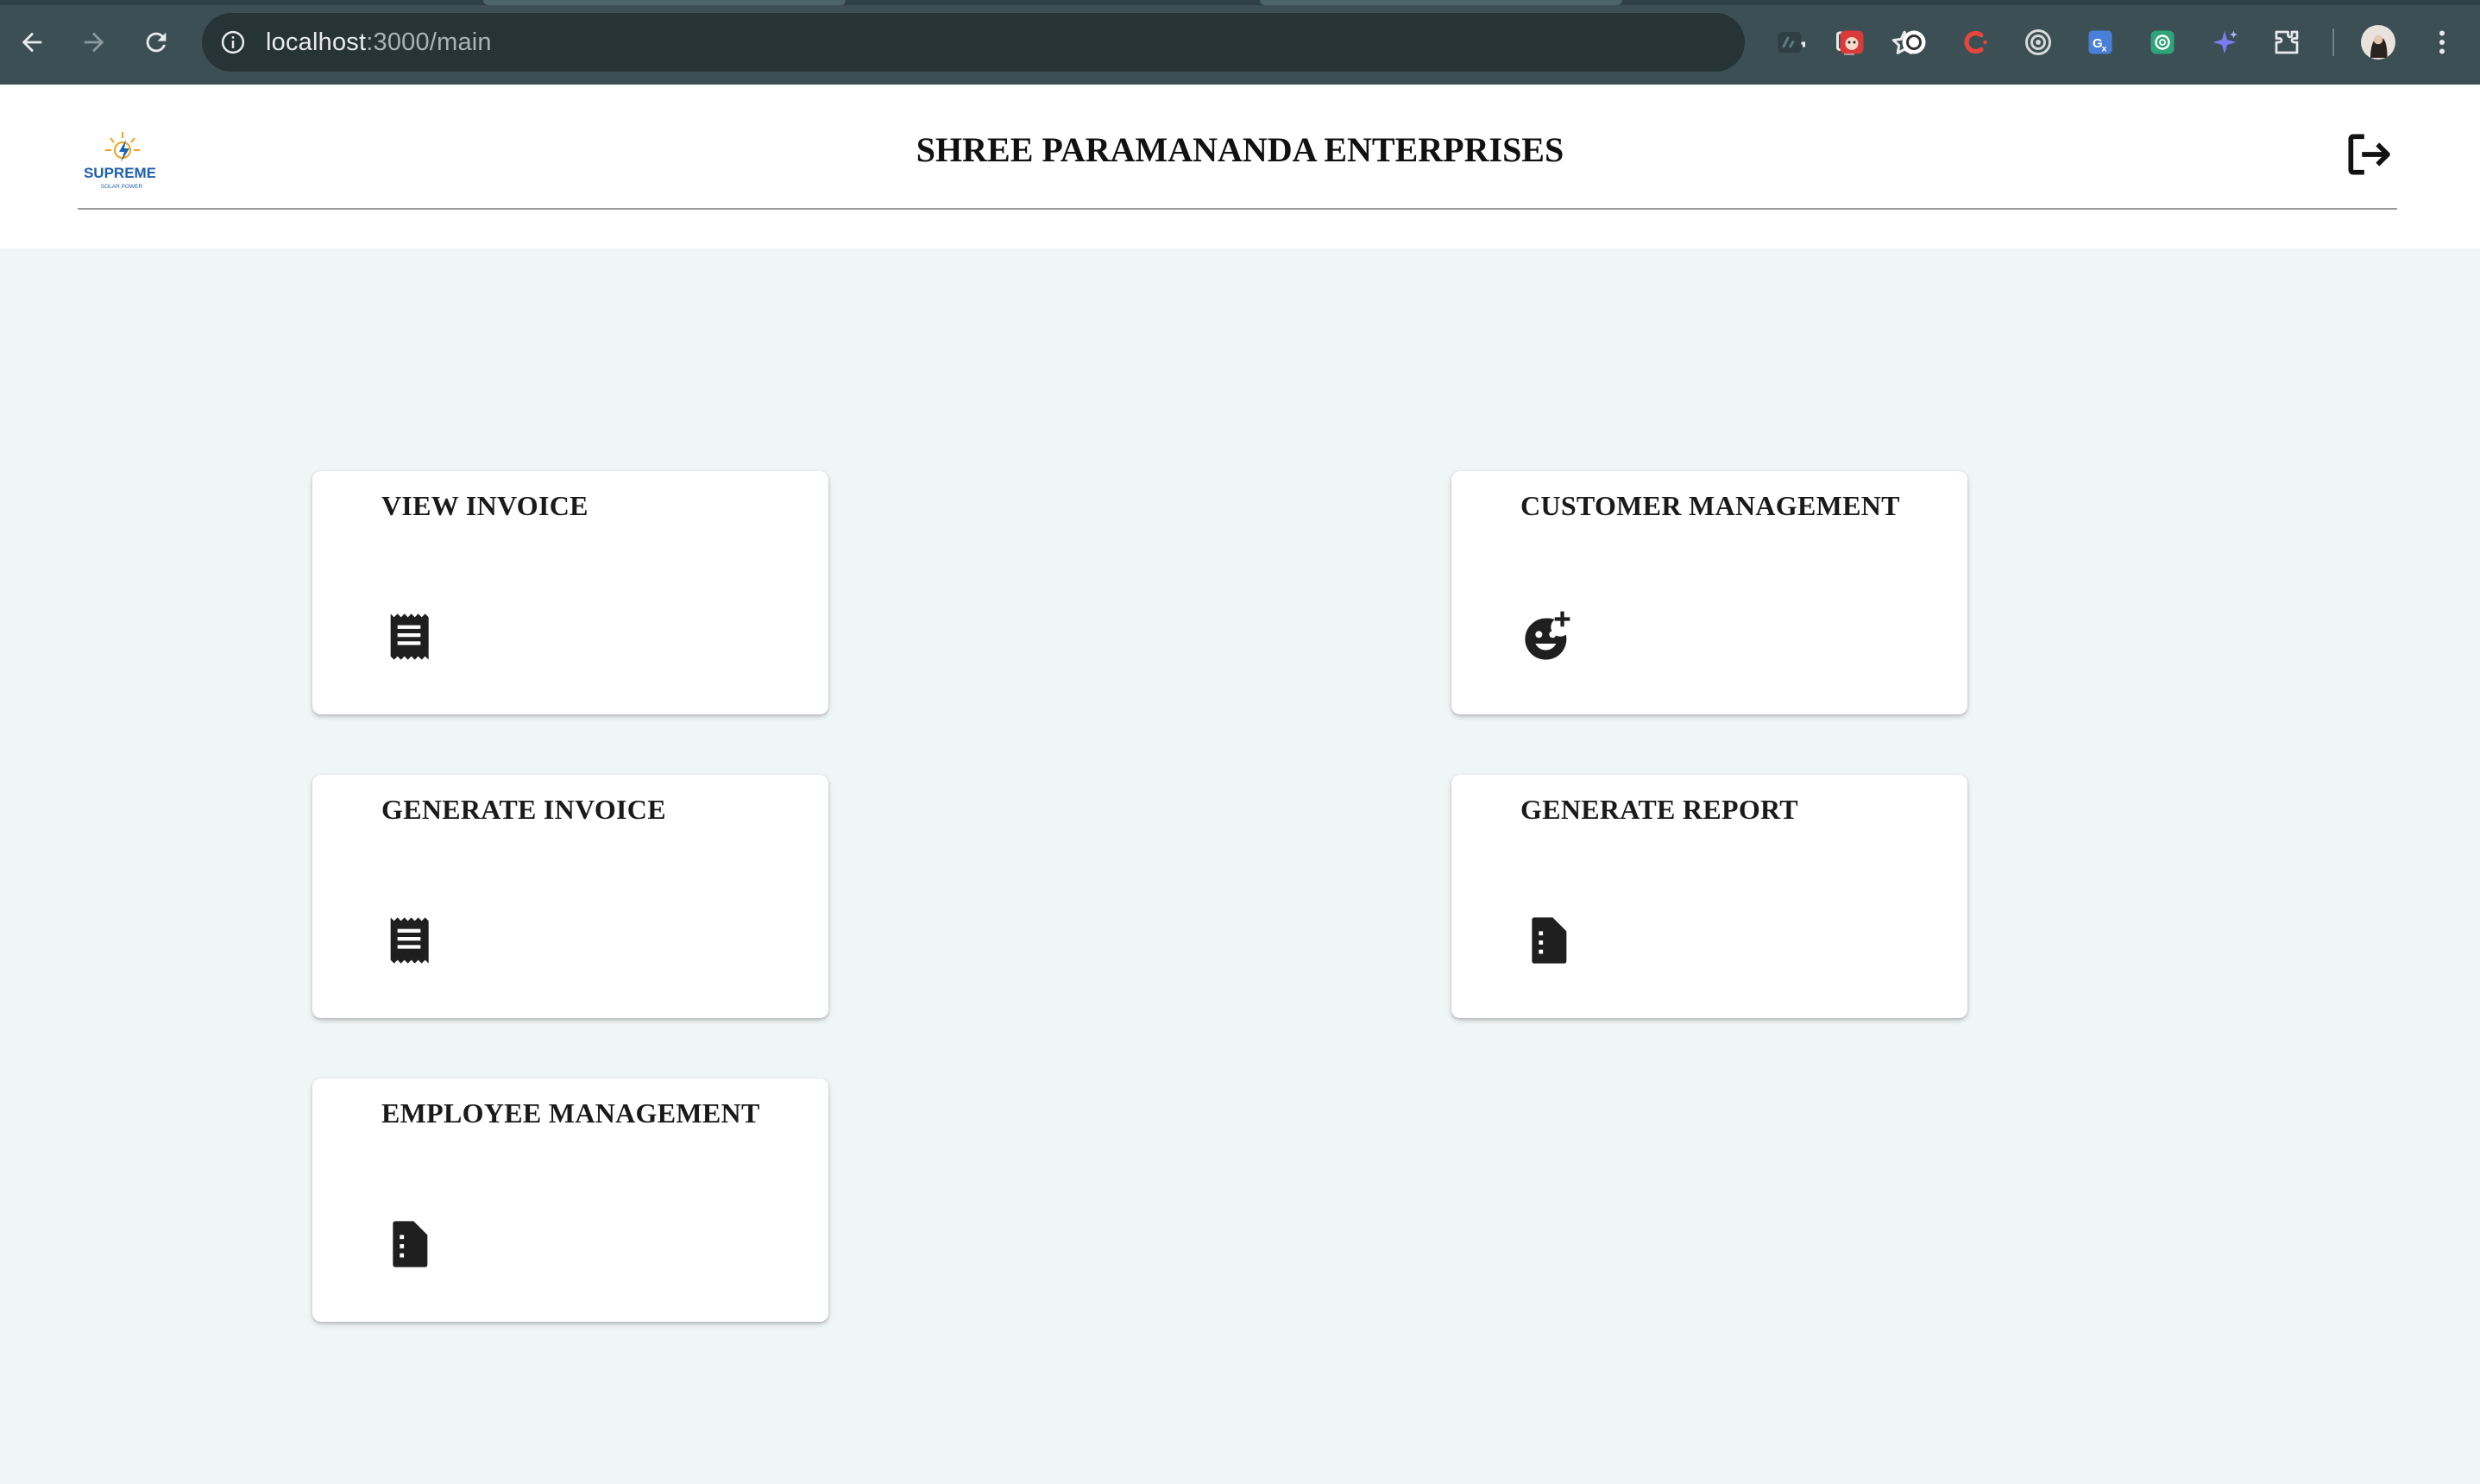 The width and height of the screenshot is (2480, 1484). I want to click on card-title: GENERATE INVOICE, so click(523, 810).